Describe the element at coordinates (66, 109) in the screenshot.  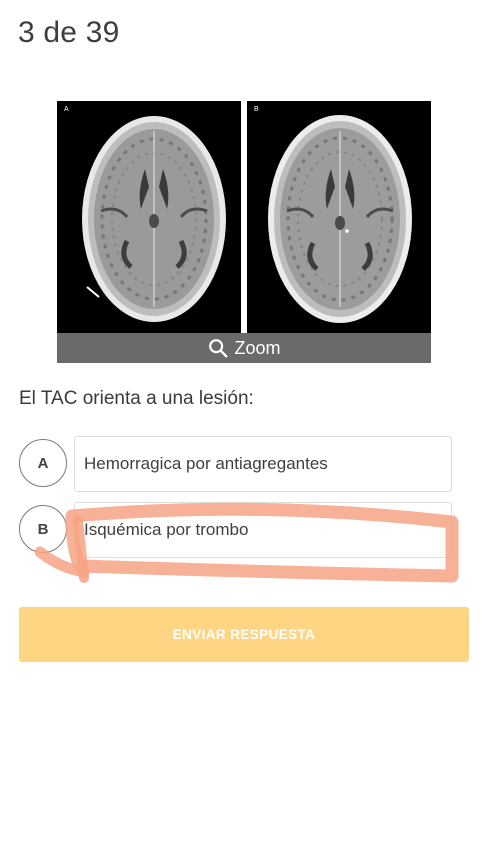
I see `panel-a-label: A` at that location.